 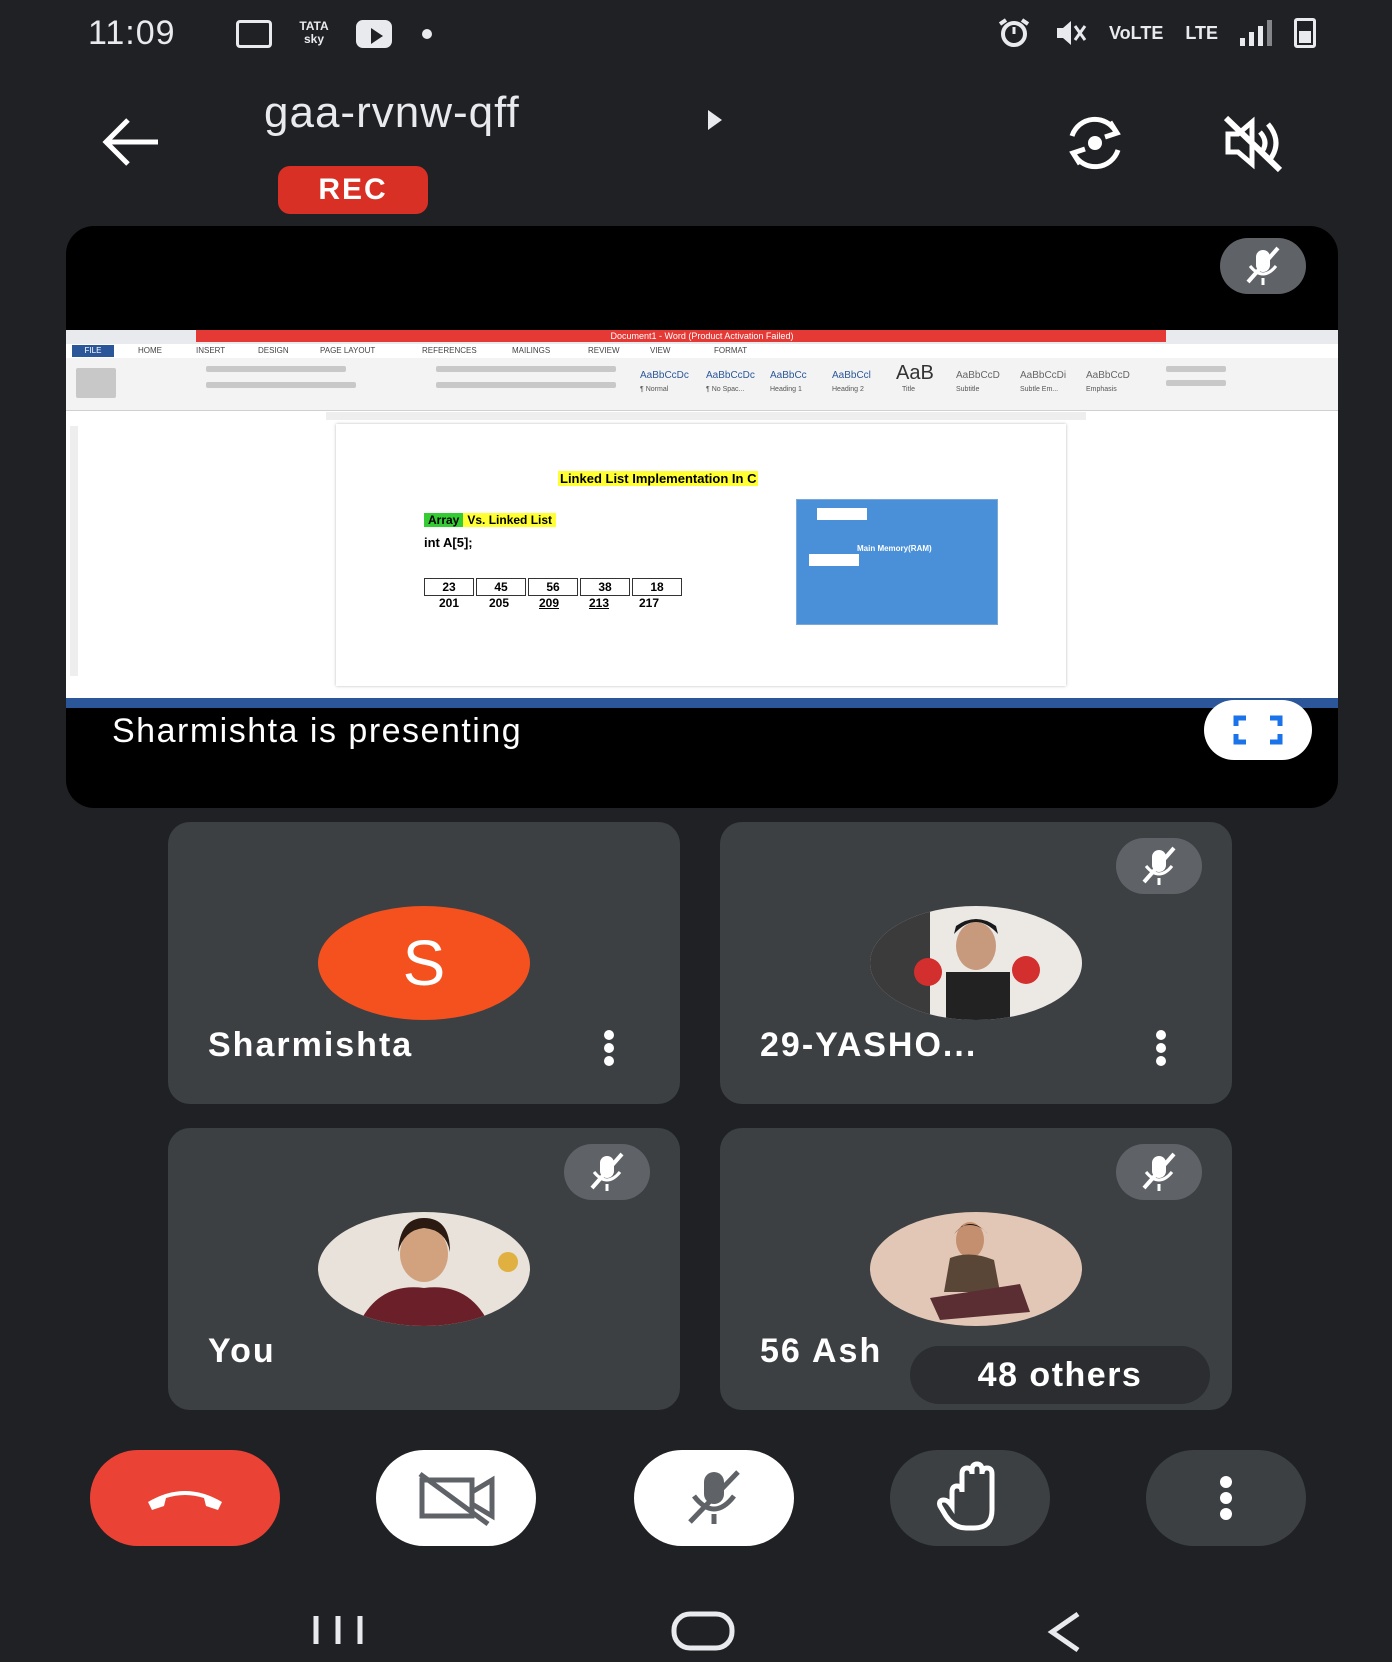 I want to click on array-cells: 23 45 56 38 18, so click(x=554, y=587).